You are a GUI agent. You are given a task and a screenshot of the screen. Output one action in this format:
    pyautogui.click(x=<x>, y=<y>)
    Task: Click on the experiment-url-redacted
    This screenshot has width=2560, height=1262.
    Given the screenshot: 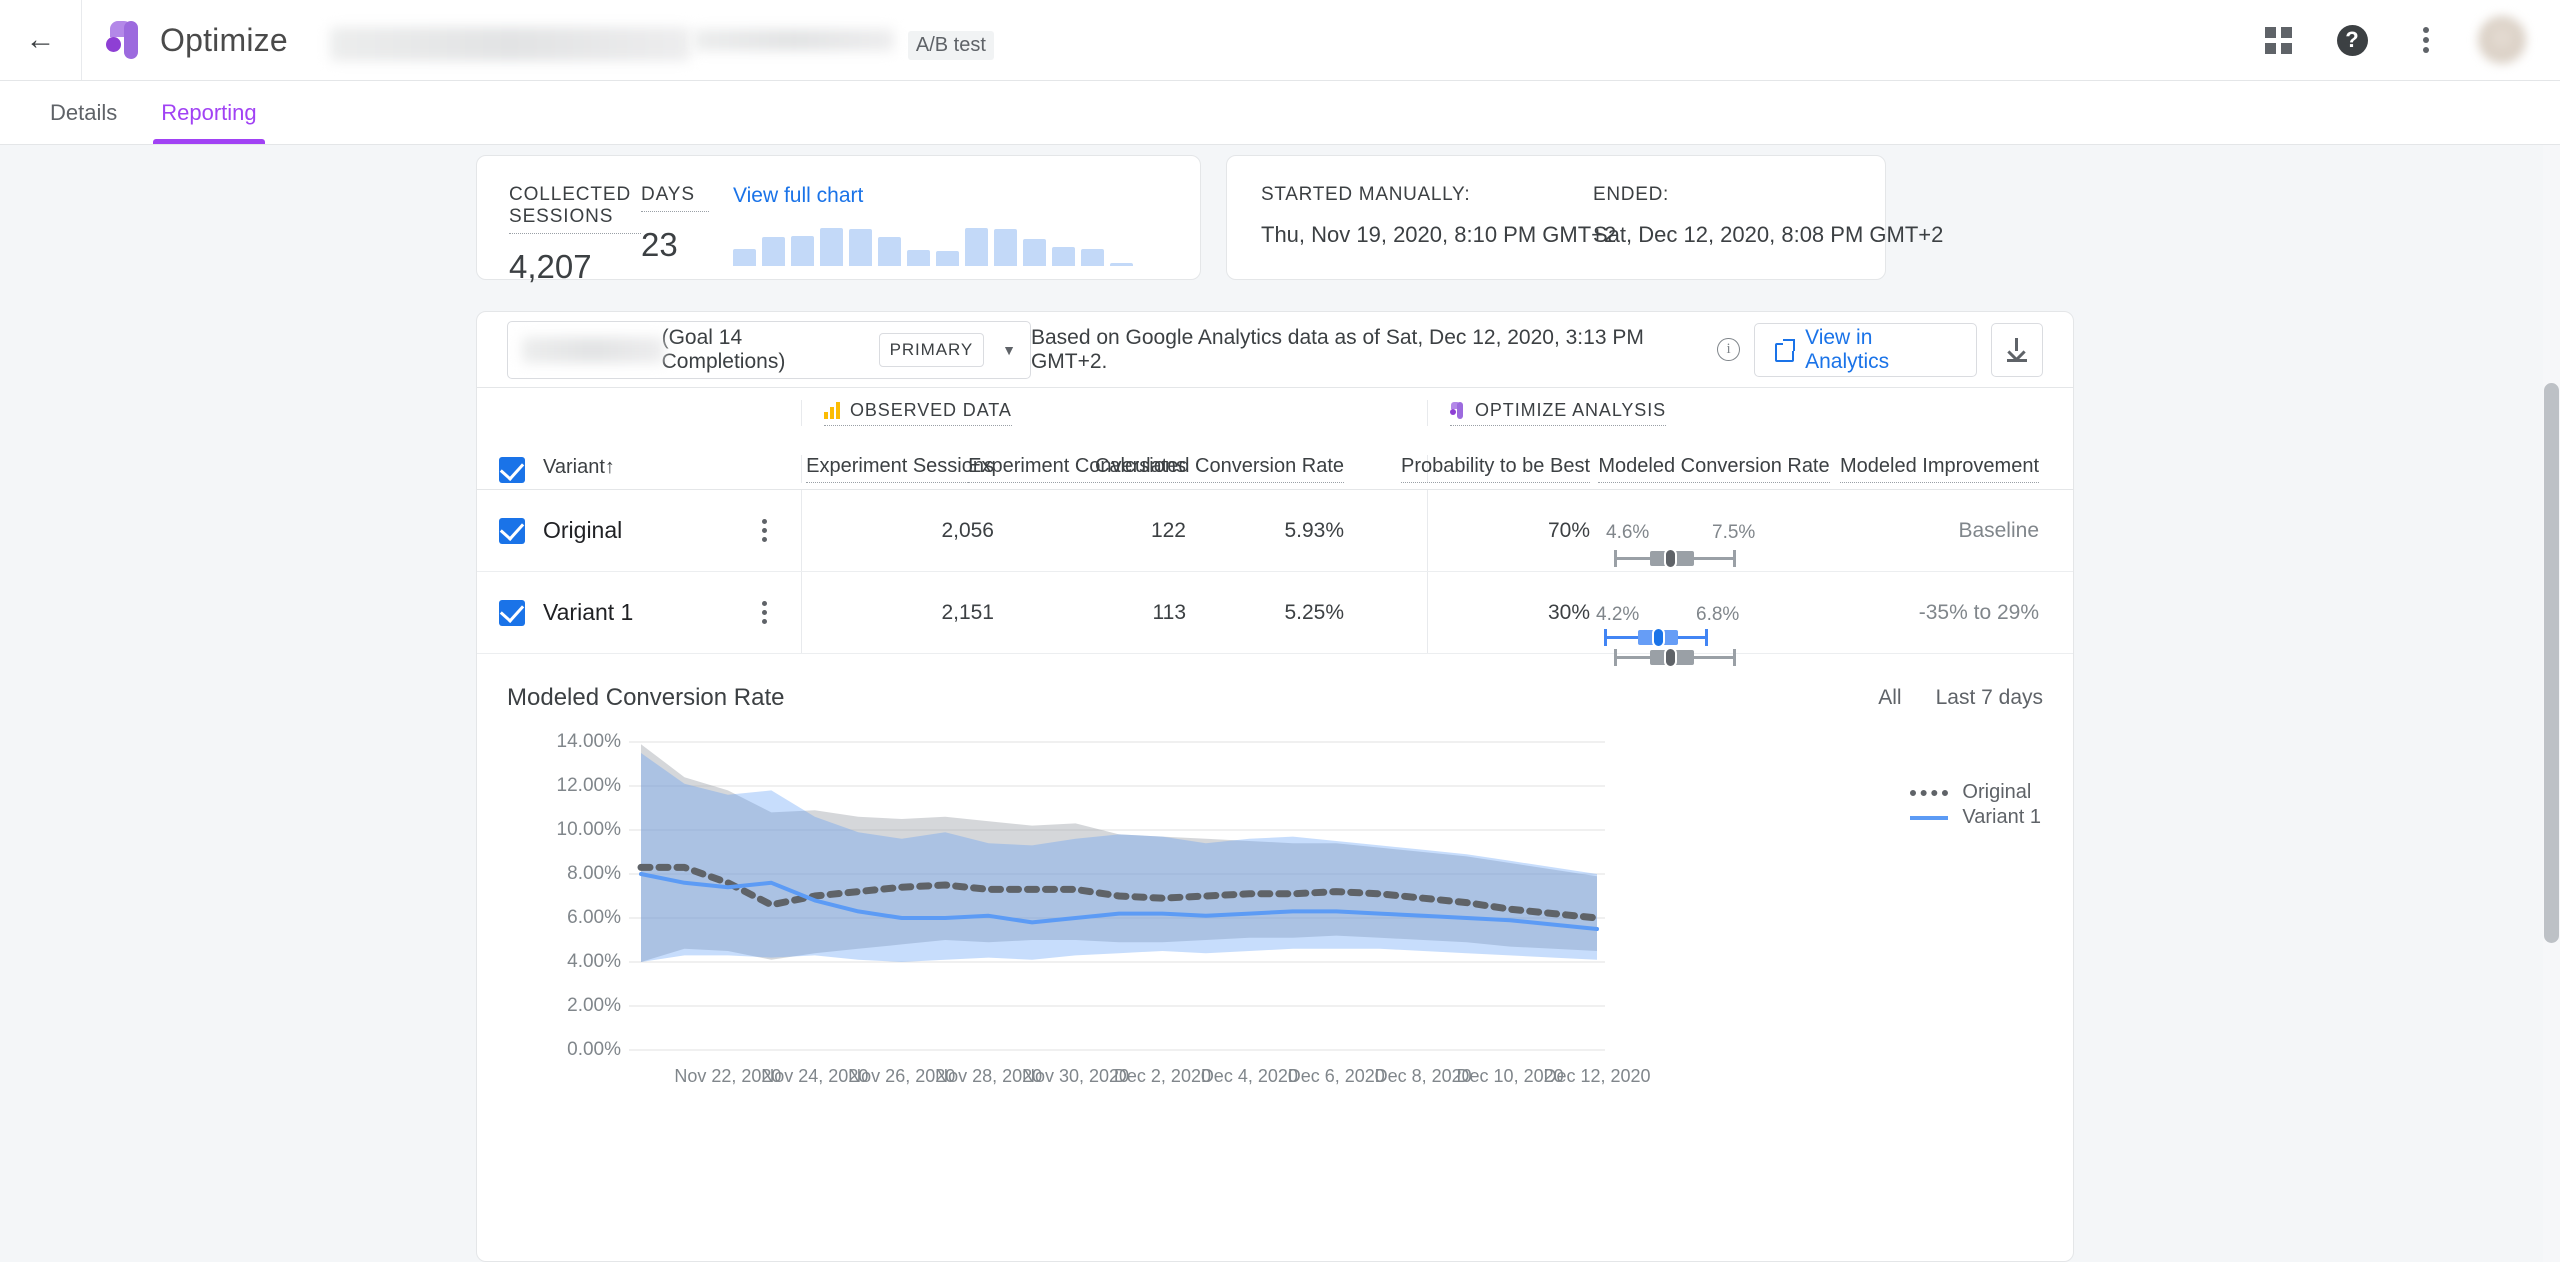 What is the action you would take?
    pyautogui.click(x=793, y=40)
    